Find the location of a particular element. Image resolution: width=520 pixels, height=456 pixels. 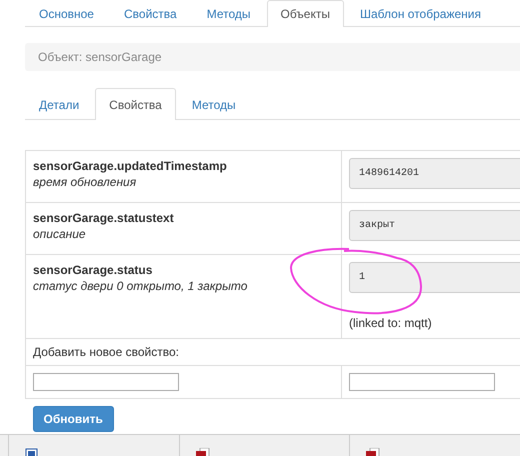

property-description: описание is located at coordinates (60, 234).